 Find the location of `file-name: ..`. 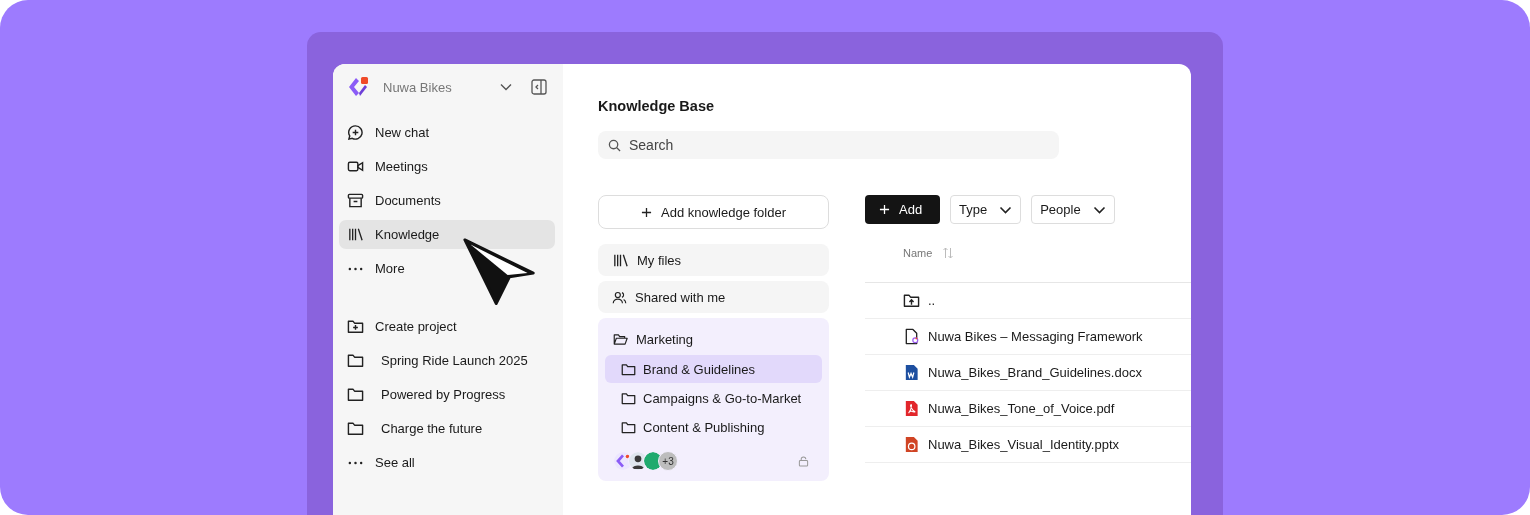

file-name: .. is located at coordinates (932, 300).